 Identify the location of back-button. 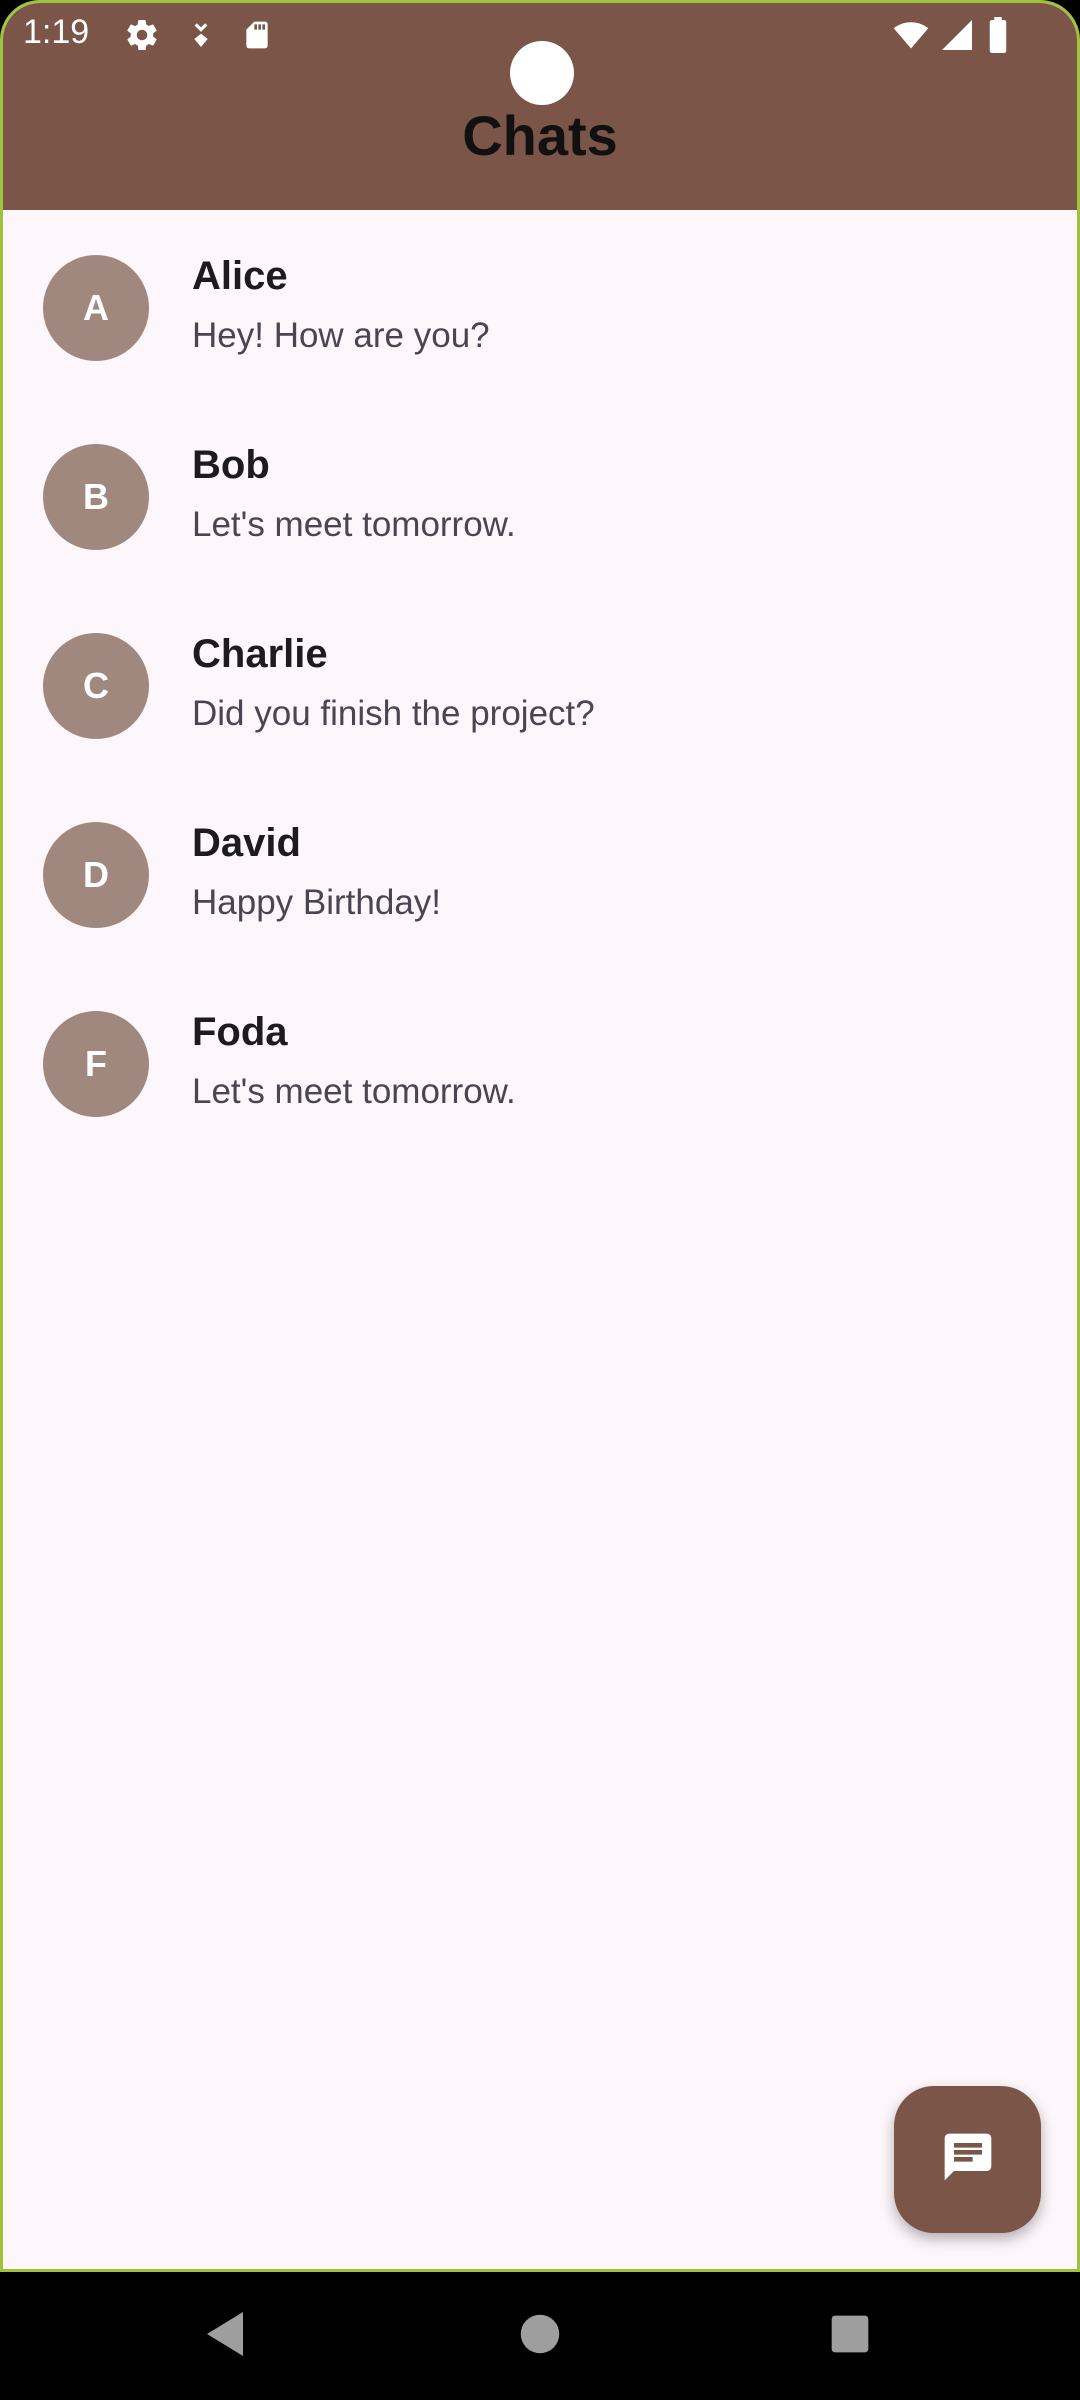
(225, 2336).